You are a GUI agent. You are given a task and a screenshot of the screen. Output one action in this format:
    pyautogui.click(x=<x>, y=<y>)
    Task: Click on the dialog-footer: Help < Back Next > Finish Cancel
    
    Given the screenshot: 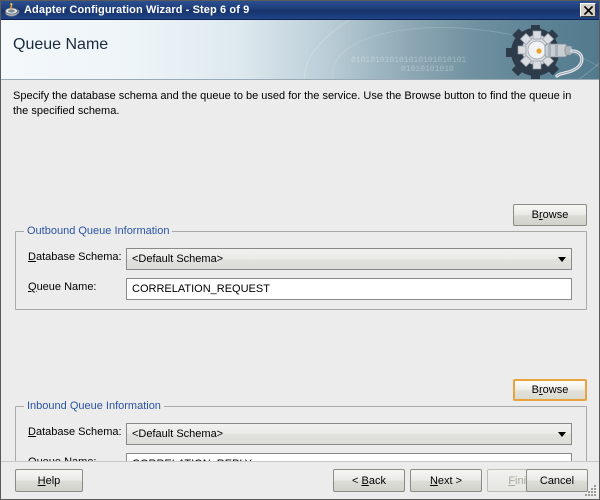 What is the action you would take?
    pyautogui.click(x=300, y=479)
    